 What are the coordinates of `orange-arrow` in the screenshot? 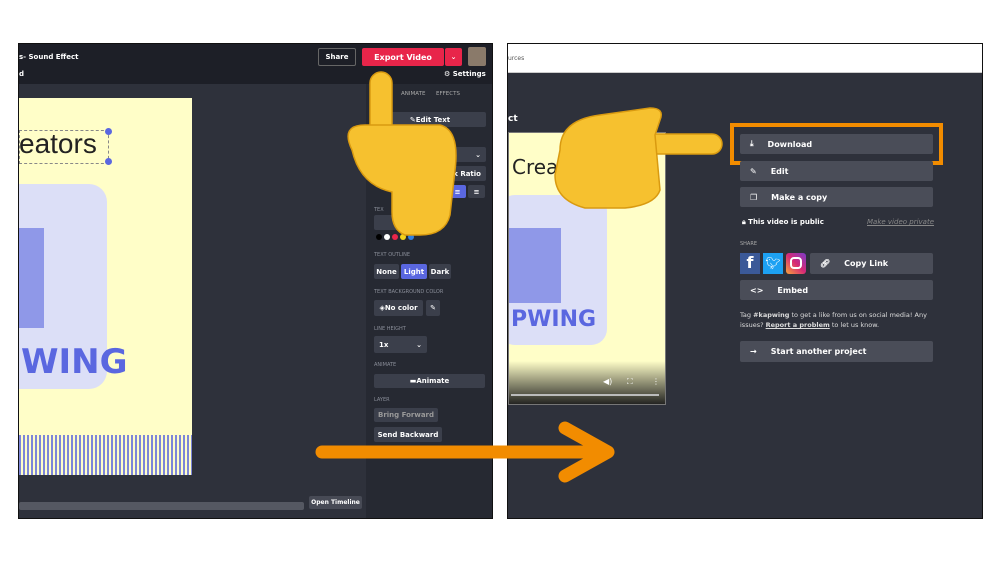 It's located at (465, 452).